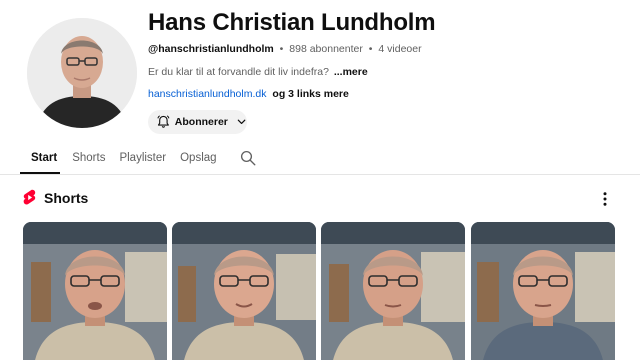 The image size is (640, 360). I want to click on bell-icon, so click(163, 121).